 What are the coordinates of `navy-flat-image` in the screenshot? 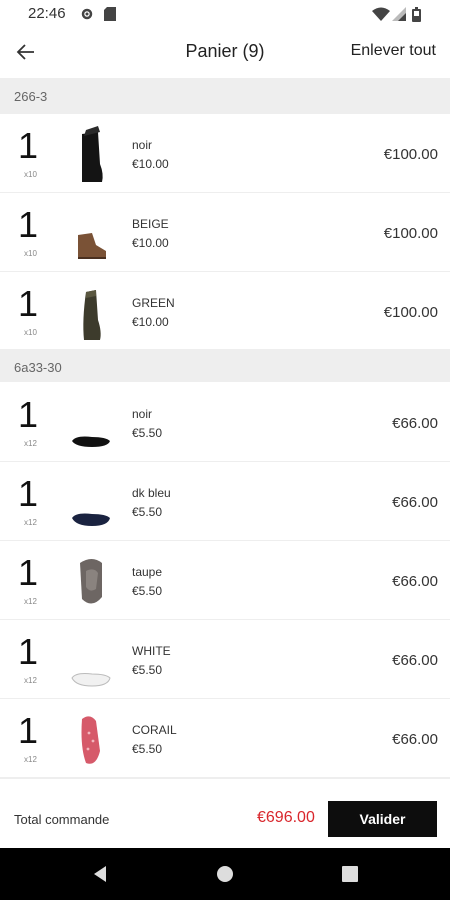 It's located at (91, 519).